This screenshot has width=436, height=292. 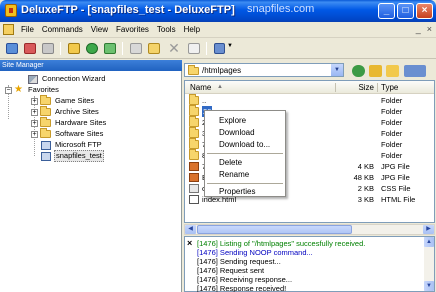 What do you see at coordinates (78, 144) in the screenshot?
I see `tree-label: Microsoft FTP` at bounding box center [78, 144].